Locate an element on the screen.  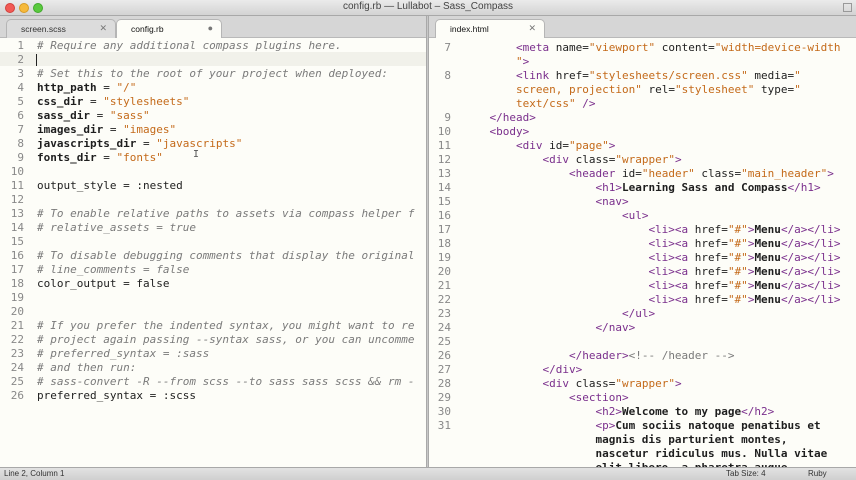
line-number: 21 is located at coordinates (444, 285).